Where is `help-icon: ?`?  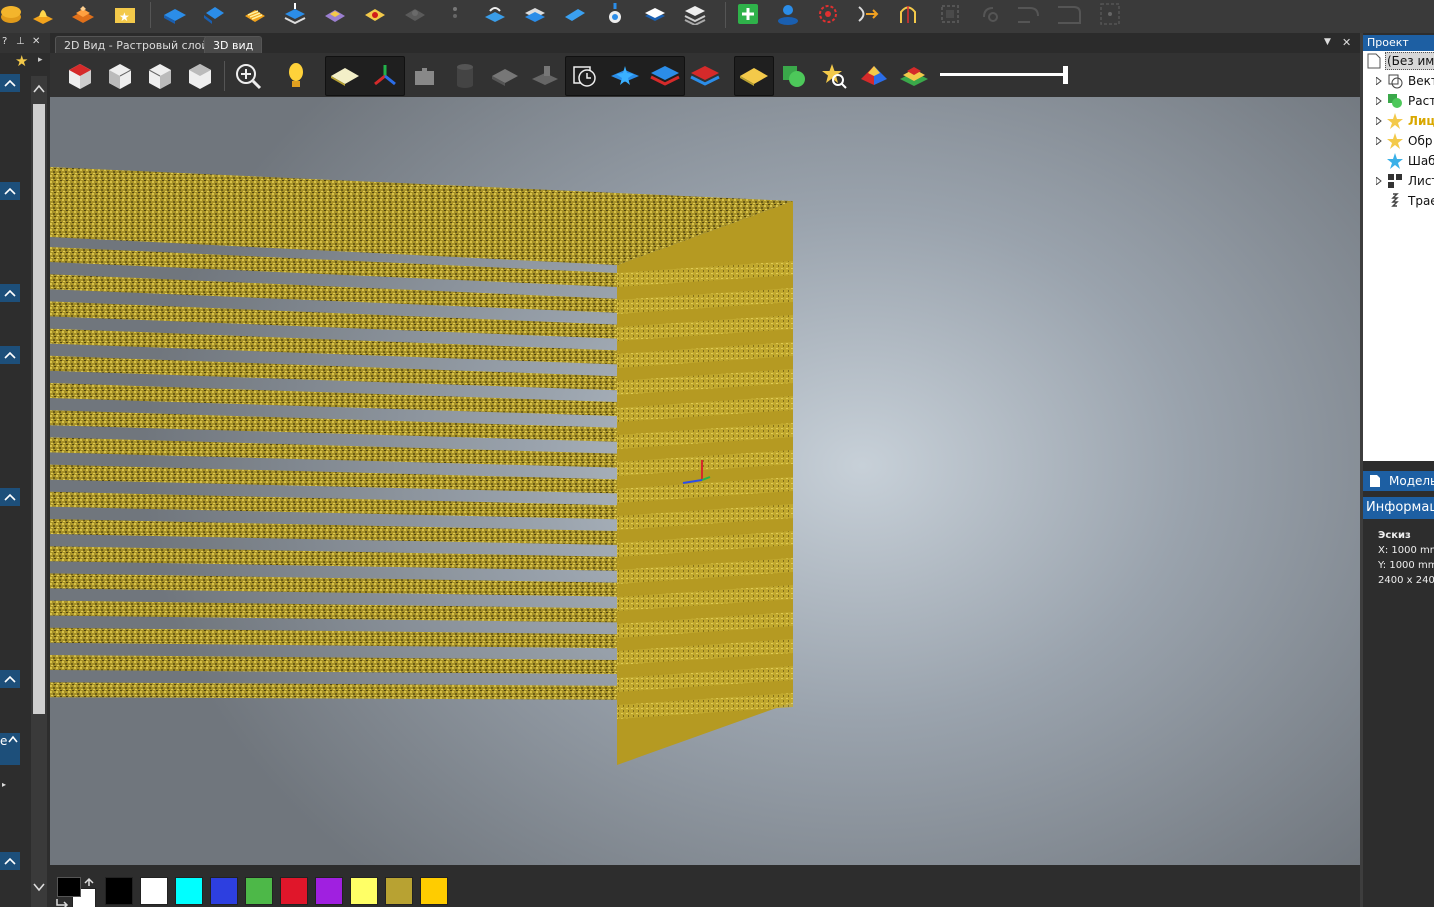
help-icon: ? is located at coordinates (4, 41).